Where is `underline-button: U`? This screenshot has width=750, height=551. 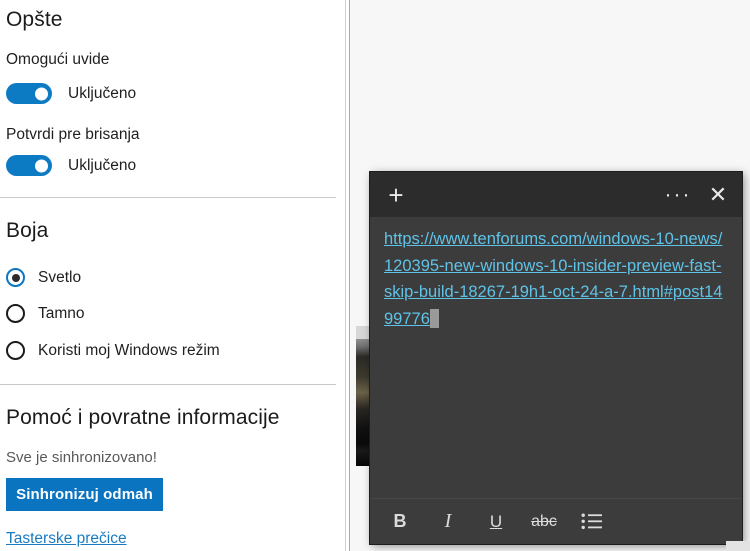
underline-button: U is located at coordinates (496, 522).